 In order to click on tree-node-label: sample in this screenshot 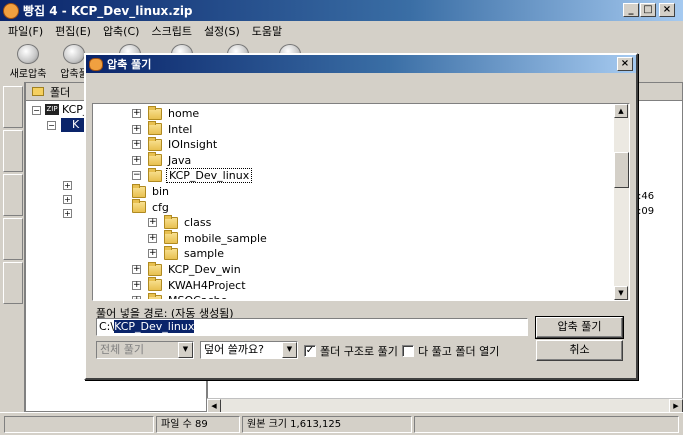, I will do `click(204, 253)`.